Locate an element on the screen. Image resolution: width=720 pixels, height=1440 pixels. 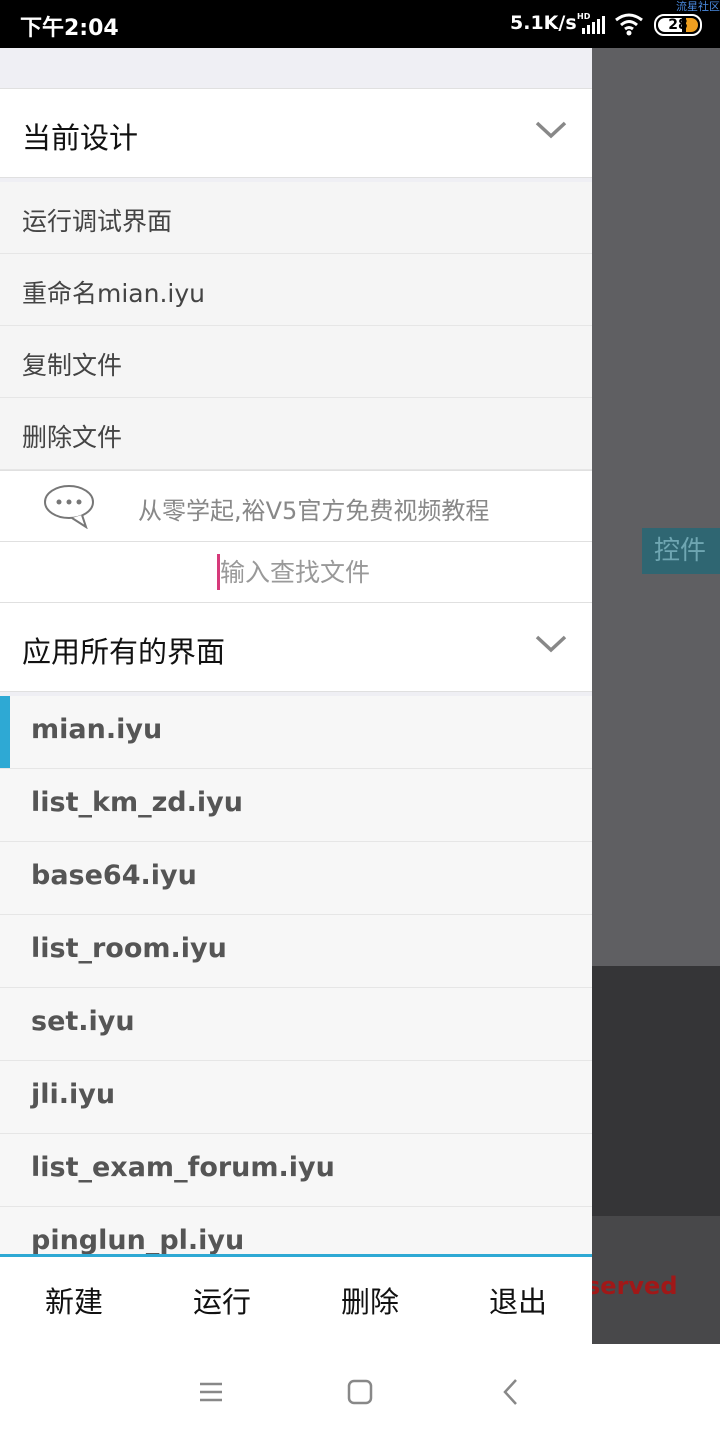
status-time: 下午2:04 is located at coordinates (69, 28).